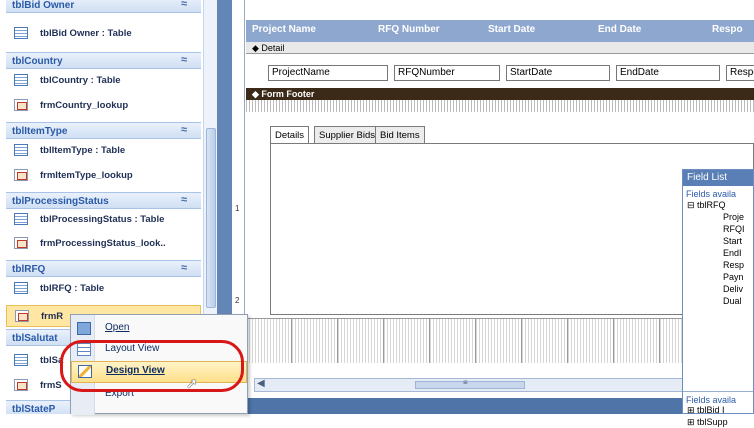  Describe the element at coordinates (619, 29) in the screenshot. I see `header-label-end-date: End Date` at that location.